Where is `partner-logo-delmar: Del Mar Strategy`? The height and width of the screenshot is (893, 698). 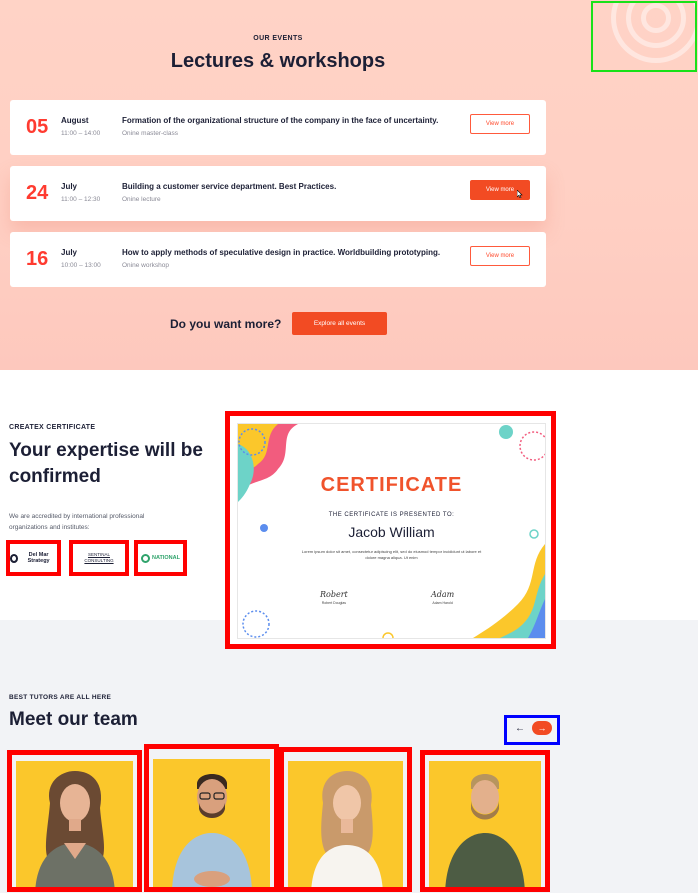 partner-logo-delmar: Del Mar Strategy is located at coordinates (33, 558).